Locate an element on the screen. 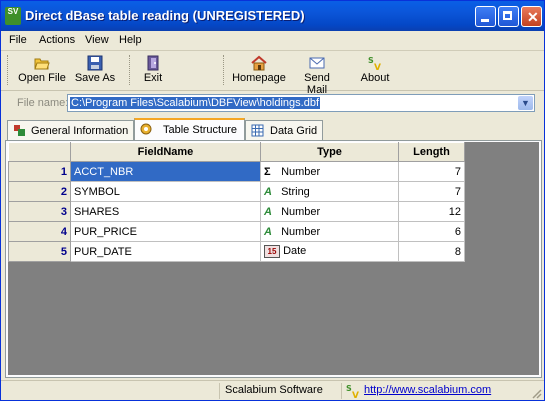  cell-fieldname: PUR_PRICE is located at coordinates (165, 231).